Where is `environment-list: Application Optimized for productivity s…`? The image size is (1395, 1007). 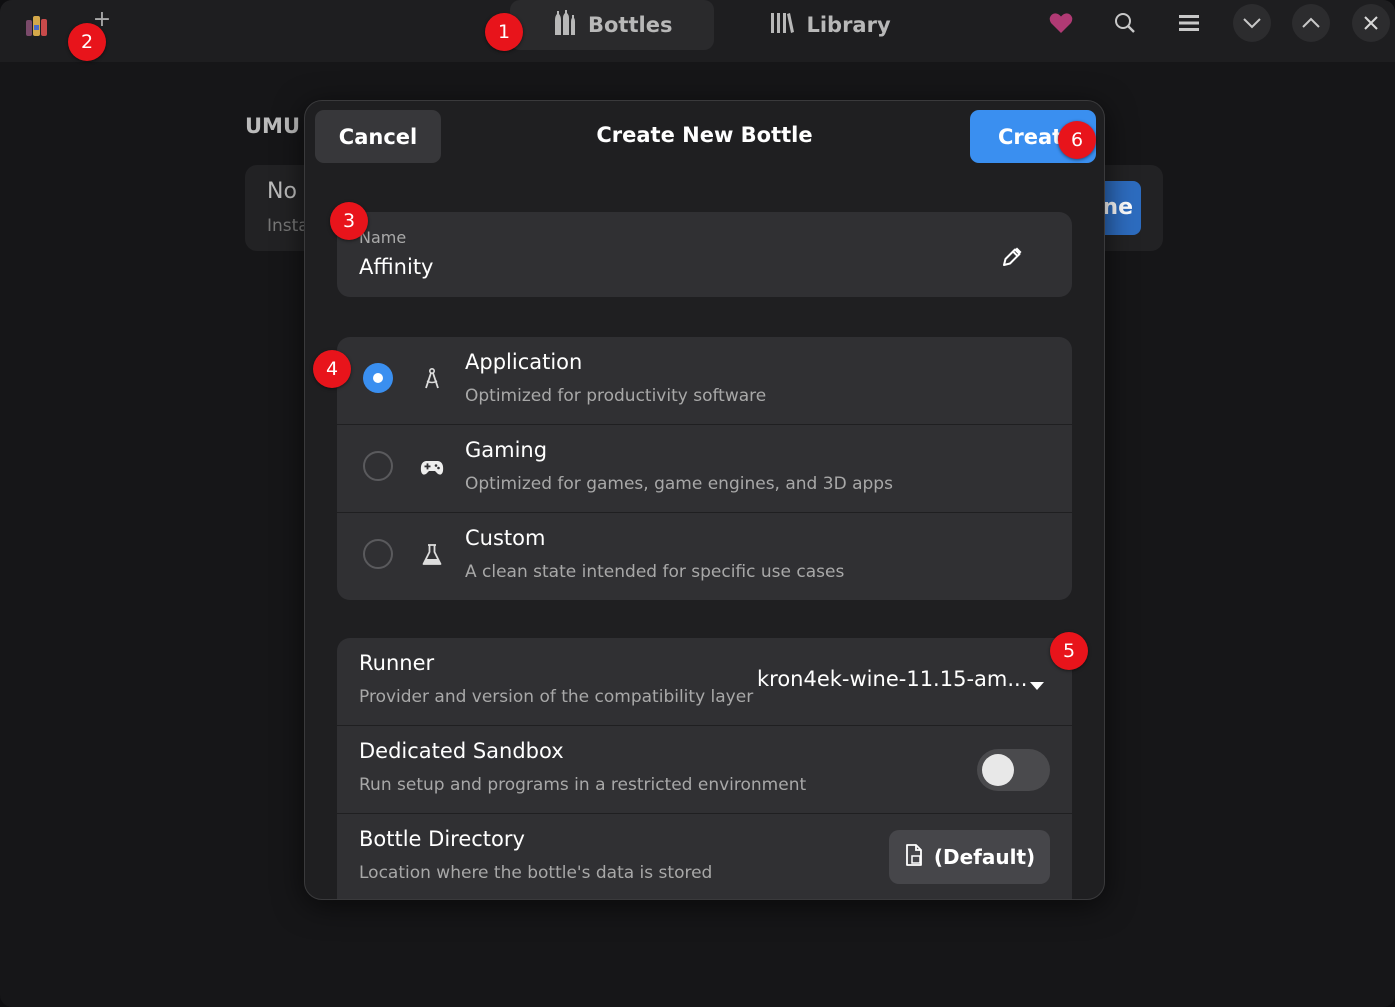
environment-list: Application Optimized for productivity s… is located at coordinates (704, 468).